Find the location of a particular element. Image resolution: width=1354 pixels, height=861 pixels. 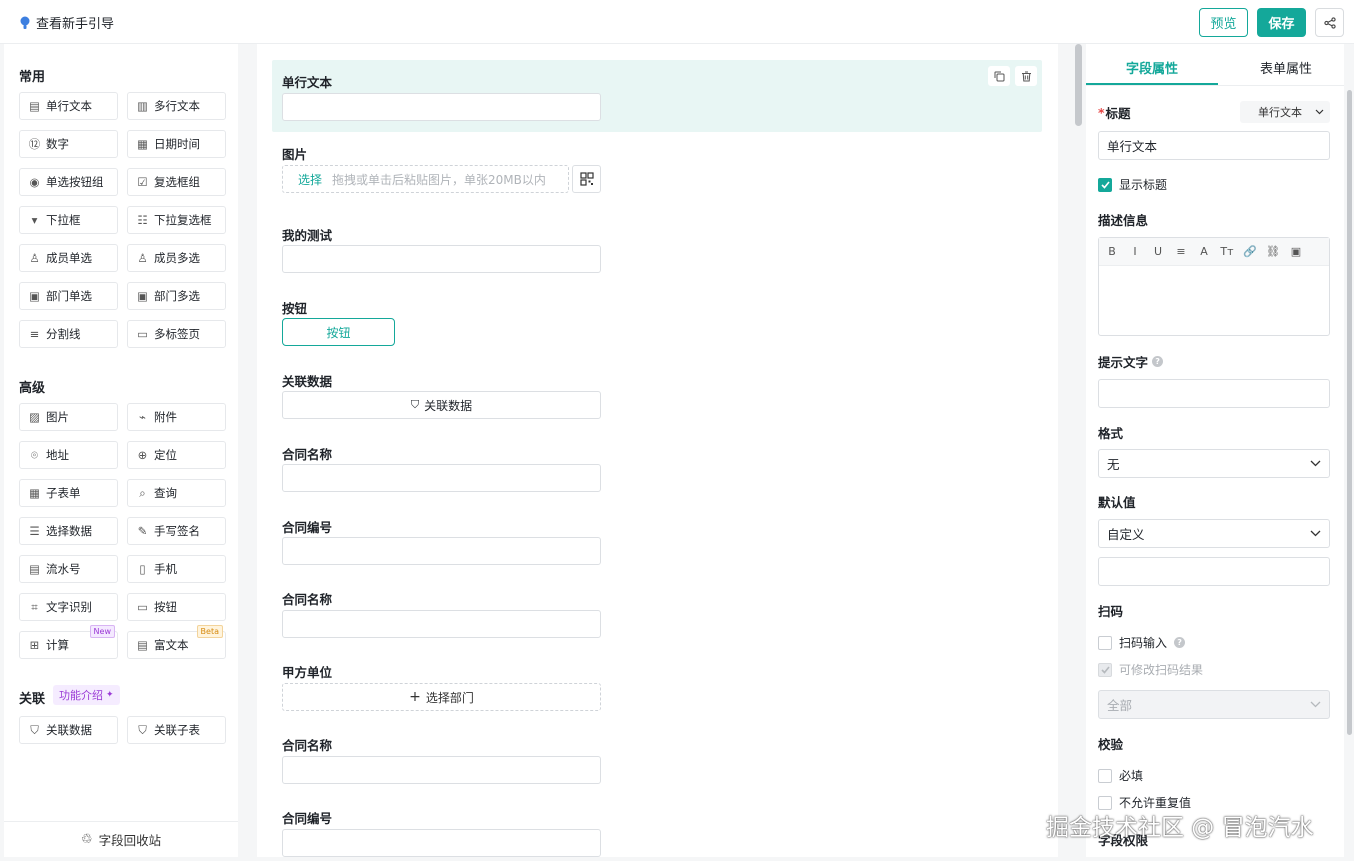

canvas-scrollbar is located at coordinates (1078, 85).